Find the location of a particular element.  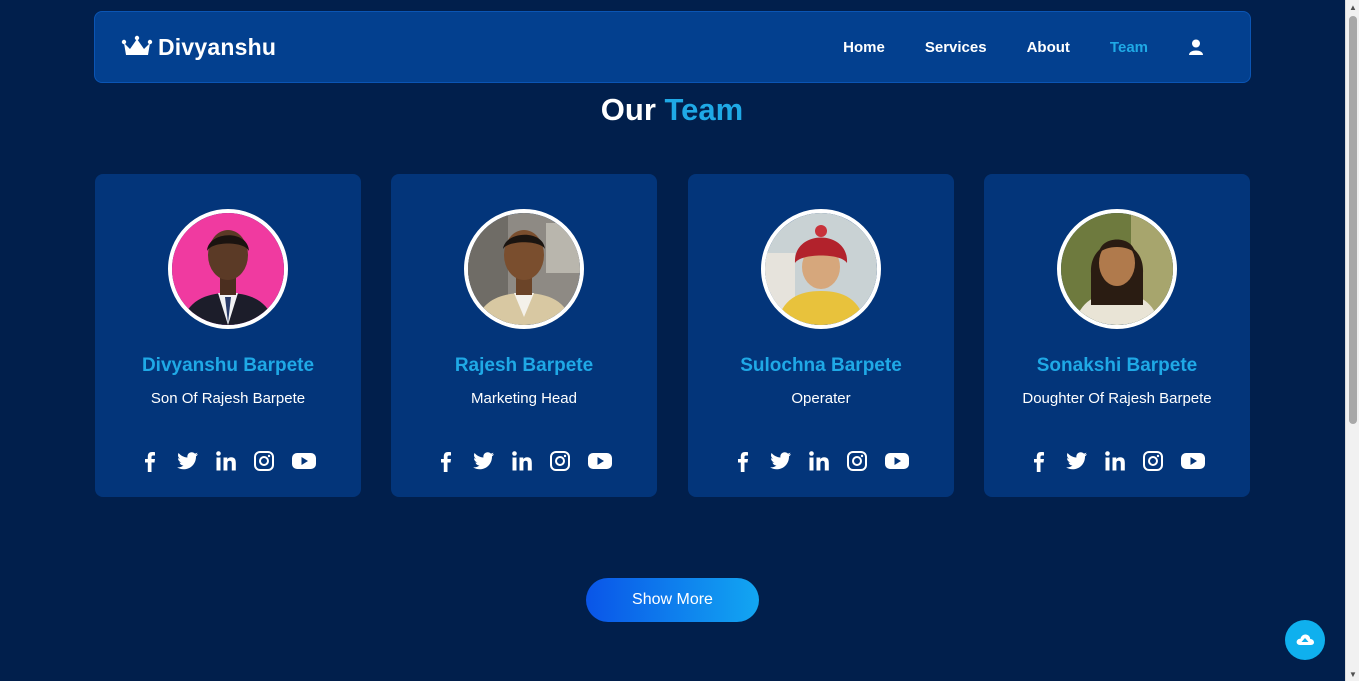

member-role: Son Of Rajesh Barpete is located at coordinates (228, 398).